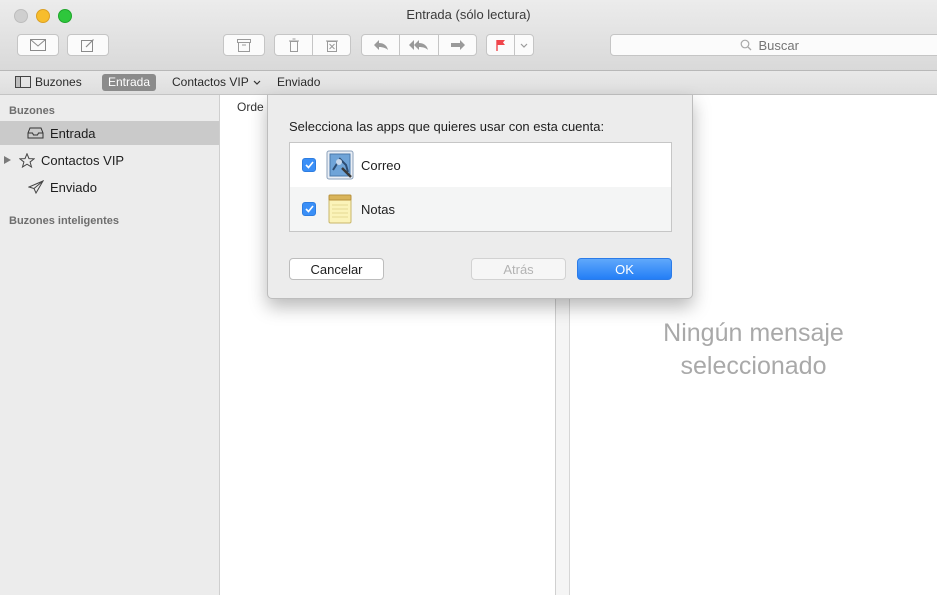 The width and height of the screenshot is (937, 595). Describe the element at coordinates (340, 165) in the screenshot. I see `mail-stamp-icon` at that location.